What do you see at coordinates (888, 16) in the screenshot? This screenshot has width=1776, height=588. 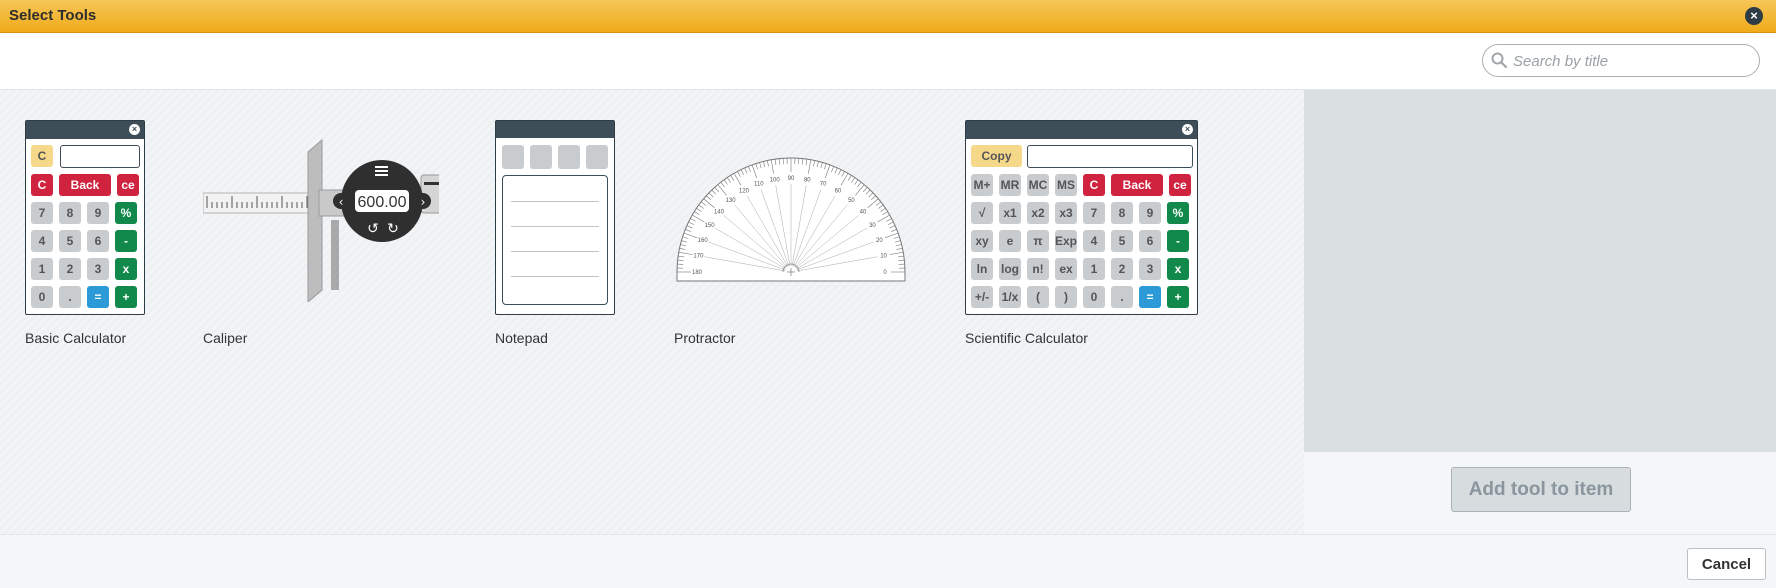 I see `dialog-titlebar: Select Tools ×` at bounding box center [888, 16].